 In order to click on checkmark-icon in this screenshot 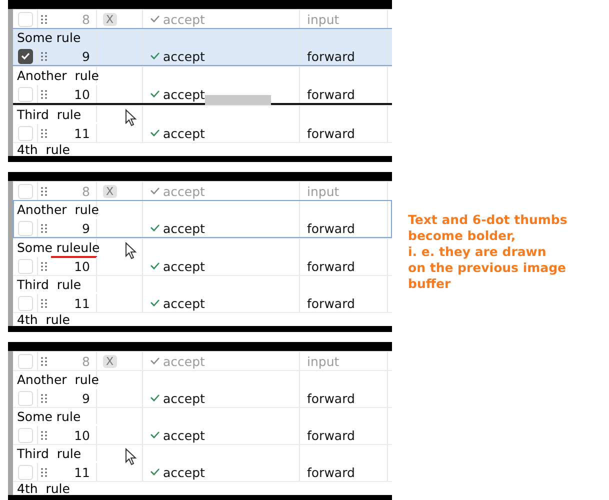, I will do `click(25, 56)`.